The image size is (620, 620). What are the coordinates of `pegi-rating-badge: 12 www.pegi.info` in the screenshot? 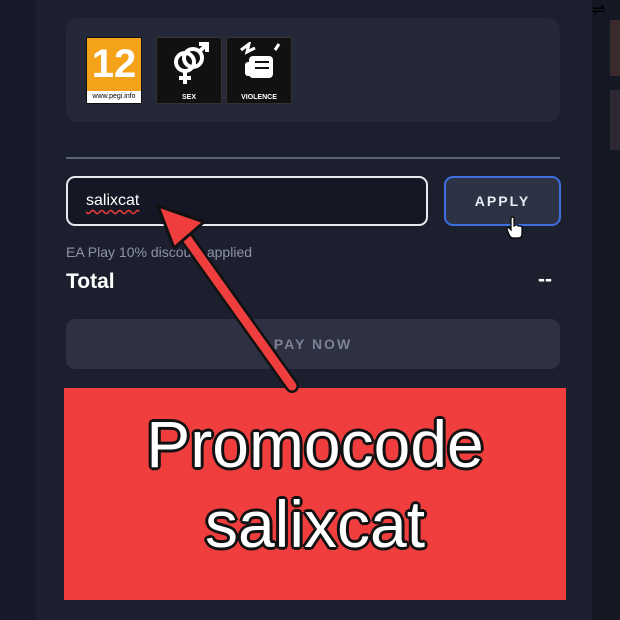 It's located at (114, 70).